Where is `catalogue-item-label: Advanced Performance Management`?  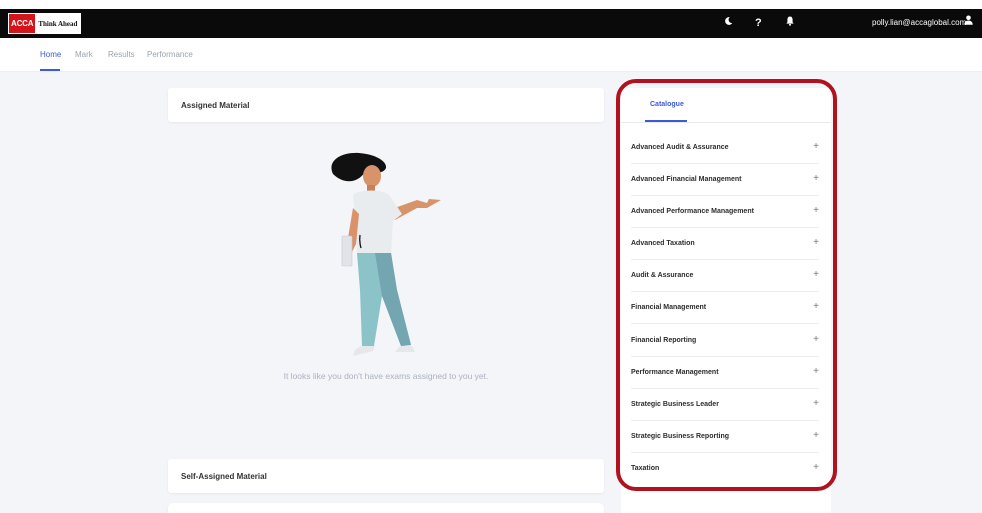 catalogue-item-label: Advanced Performance Management is located at coordinates (692, 211).